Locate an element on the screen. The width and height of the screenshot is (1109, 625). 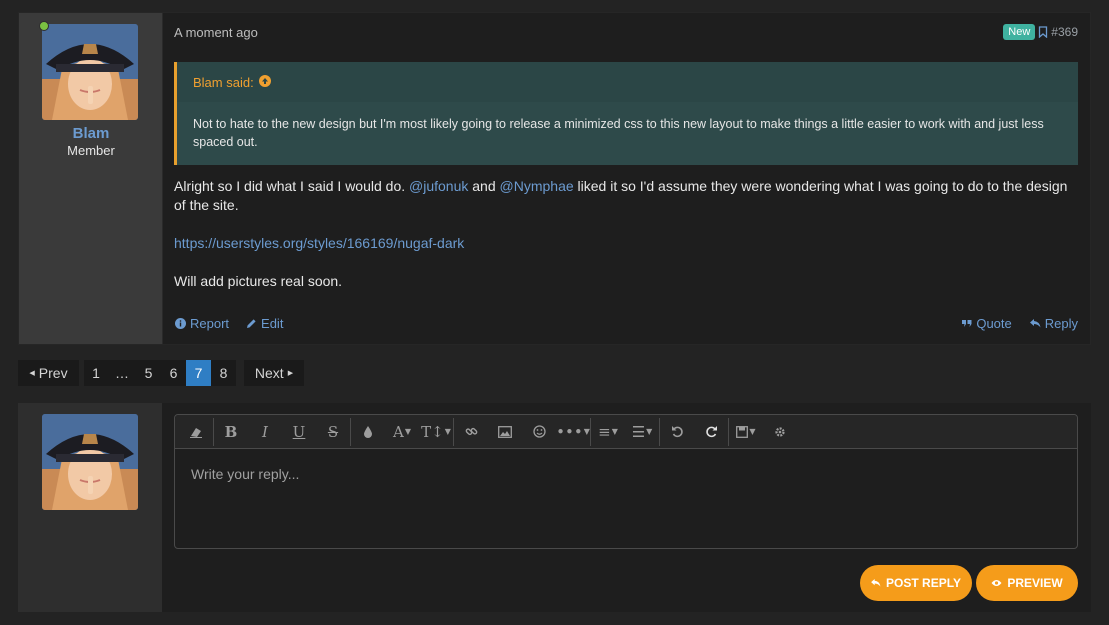
post-number: #369 is located at coordinates (1064, 32).